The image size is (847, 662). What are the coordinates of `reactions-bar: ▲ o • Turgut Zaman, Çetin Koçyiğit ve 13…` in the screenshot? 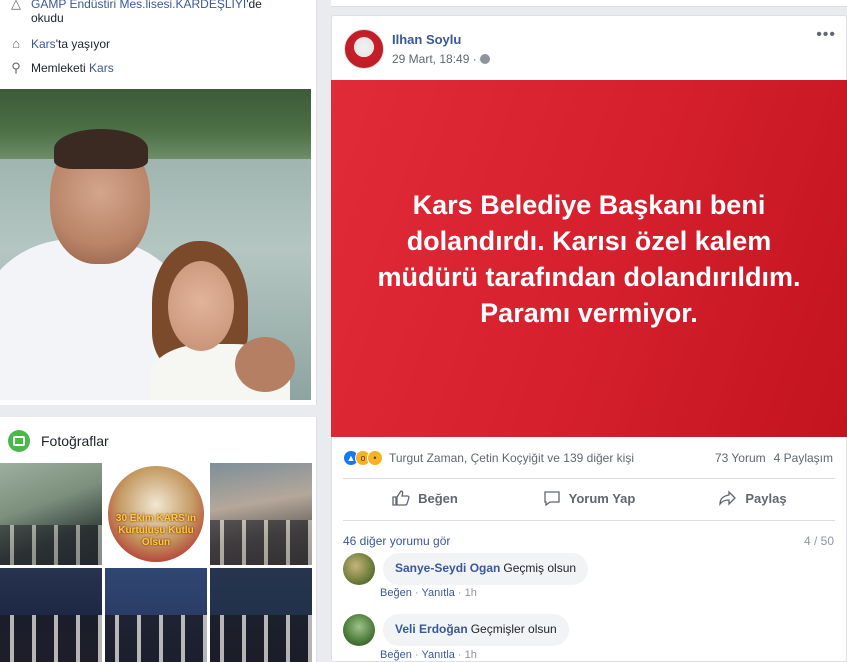 It's located at (588, 458).